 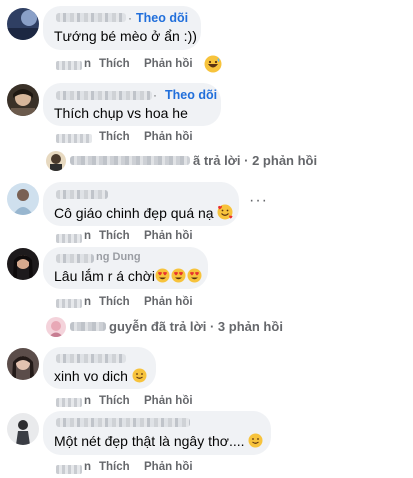 I want to click on comment-text: Lâu lắm r á chời, so click(x=128, y=277).